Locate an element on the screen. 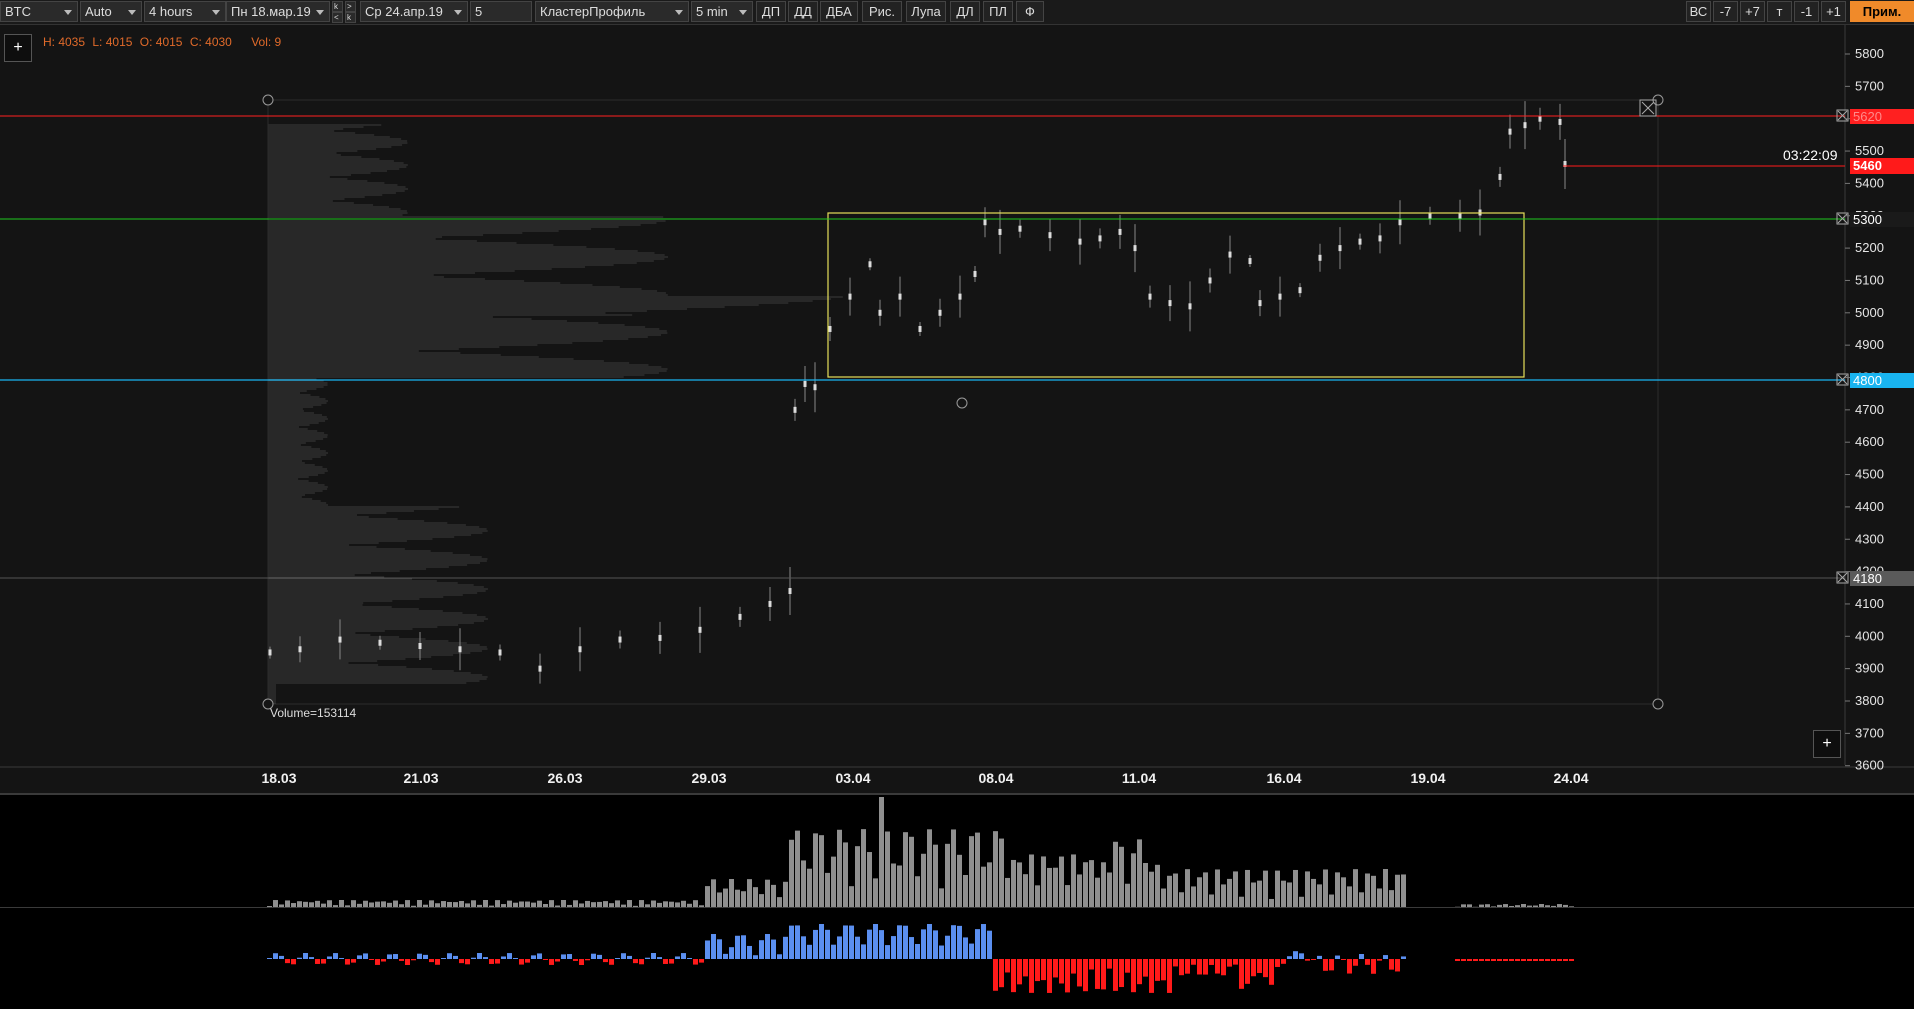 The image size is (1914, 1009). price-tick-label: 5800 is located at coordinates (1869, 53).